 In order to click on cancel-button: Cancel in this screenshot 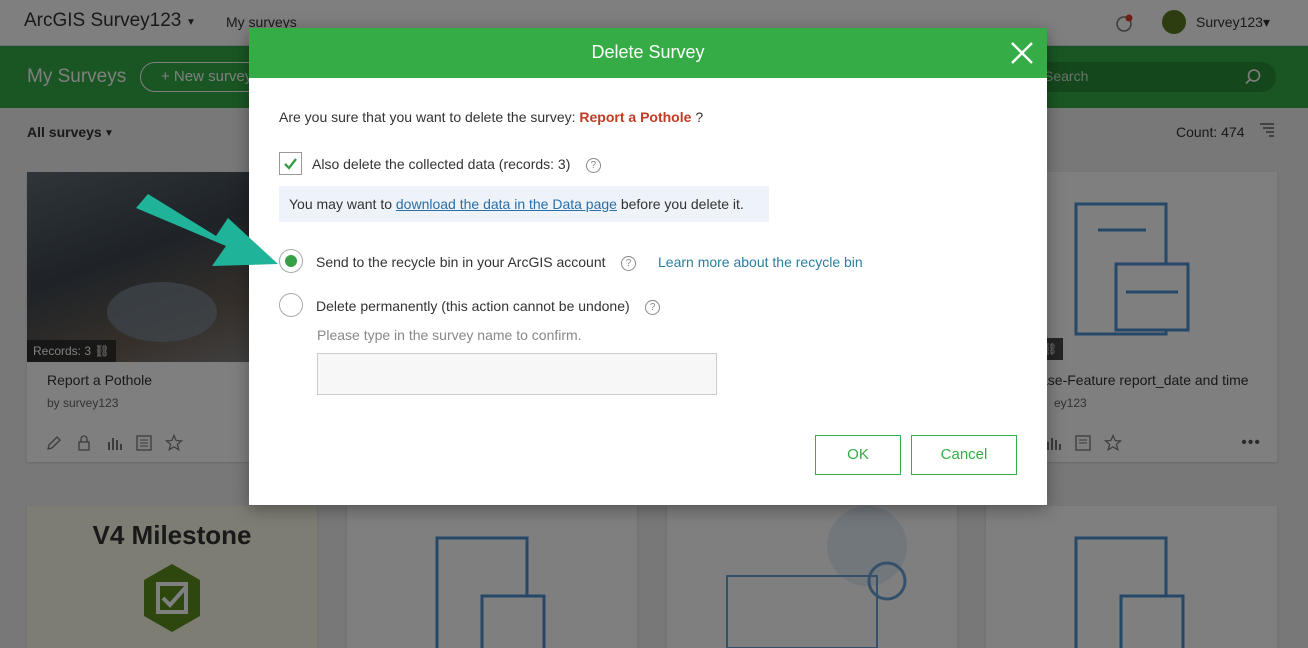, I will do `click(964, 455)`.